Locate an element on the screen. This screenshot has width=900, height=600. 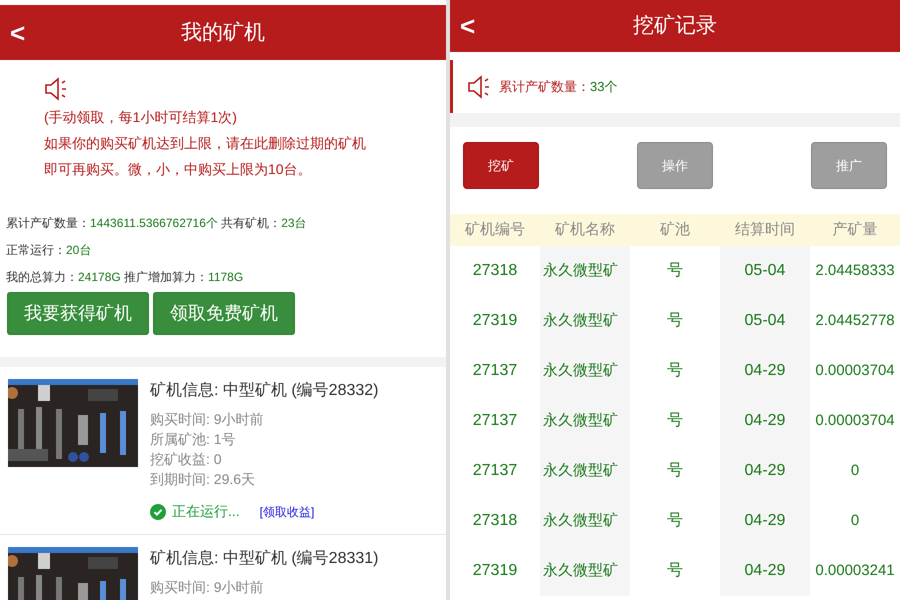
notice-label: 累计产矿数量： is located at coordinates (544, 87).